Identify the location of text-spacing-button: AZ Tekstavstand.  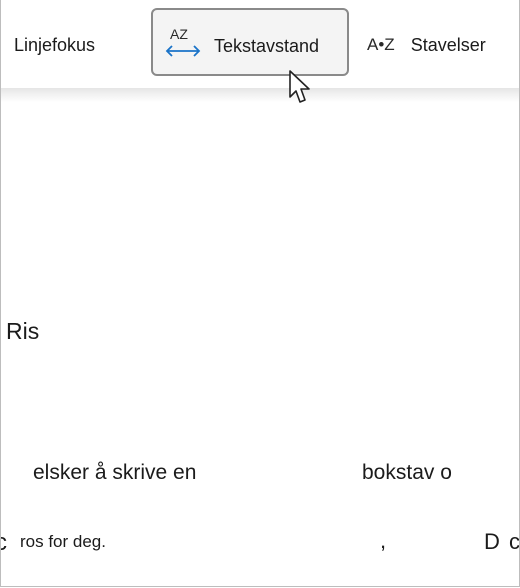
(250, 42).